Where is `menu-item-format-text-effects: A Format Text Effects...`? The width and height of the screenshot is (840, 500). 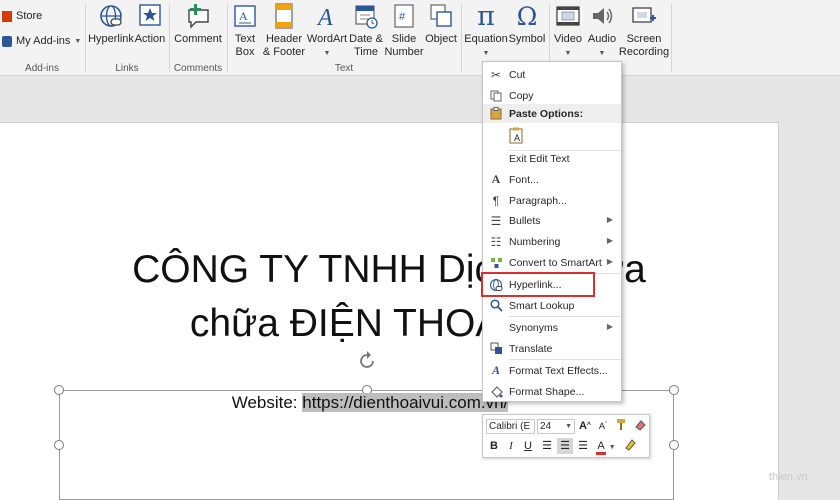 menu-item-format-text-effects: A Format Text Effects... is located at coordinates (552, 370).